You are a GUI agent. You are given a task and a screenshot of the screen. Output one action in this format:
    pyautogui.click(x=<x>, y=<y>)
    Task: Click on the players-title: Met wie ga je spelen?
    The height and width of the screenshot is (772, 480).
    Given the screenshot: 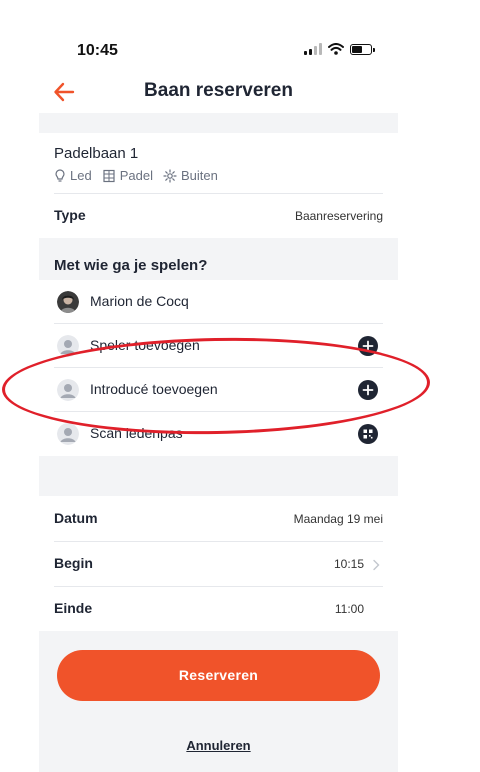 What is the action you would take?
    pyautogui.click(x=131, y=265)
    